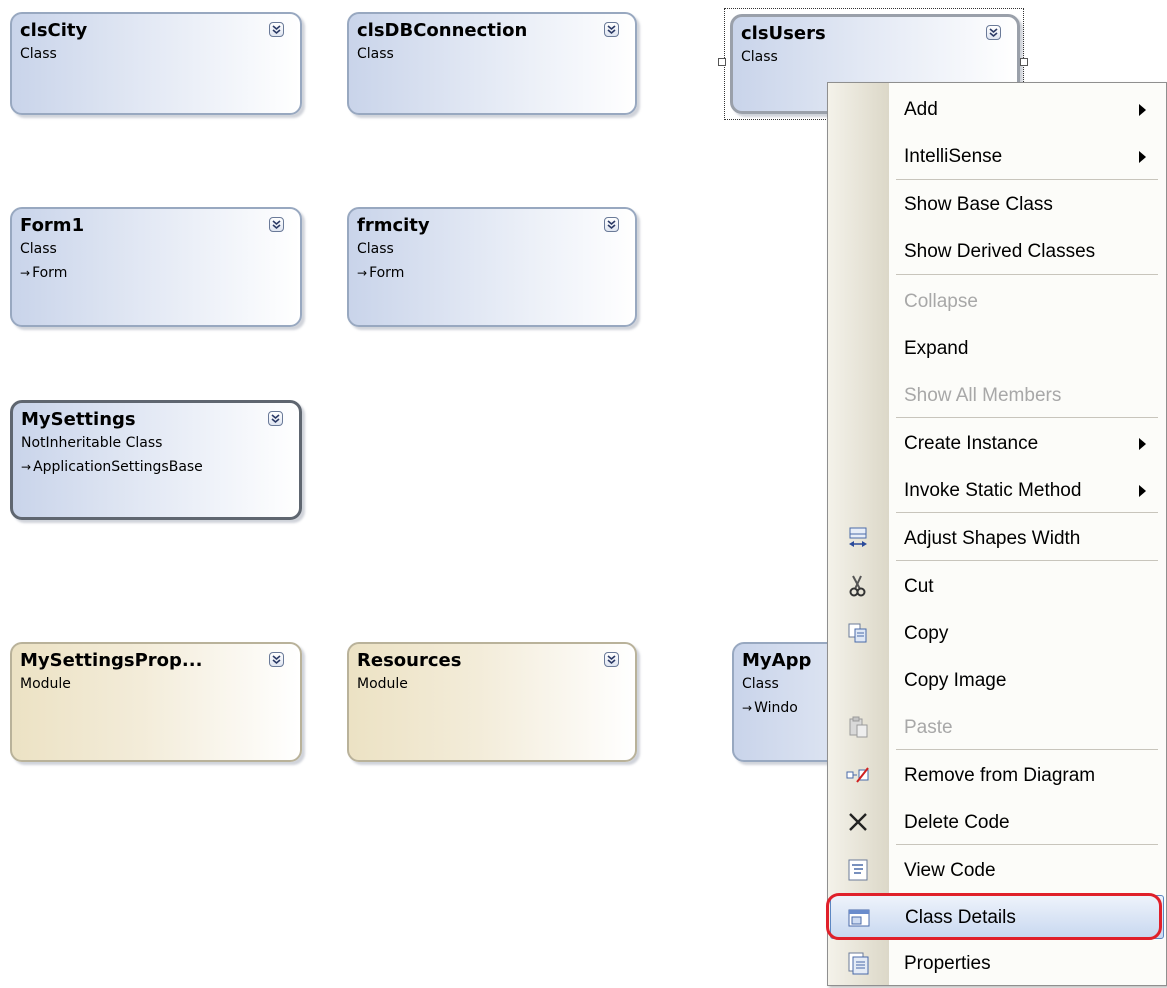 Image resolution: width=1167 pixels, height=988 pixels. What do you see at coordinates (118, 467) in the screenshot?
I see `base-class-name: ApplicationSettingsBase` at bounding box center [118, 467].